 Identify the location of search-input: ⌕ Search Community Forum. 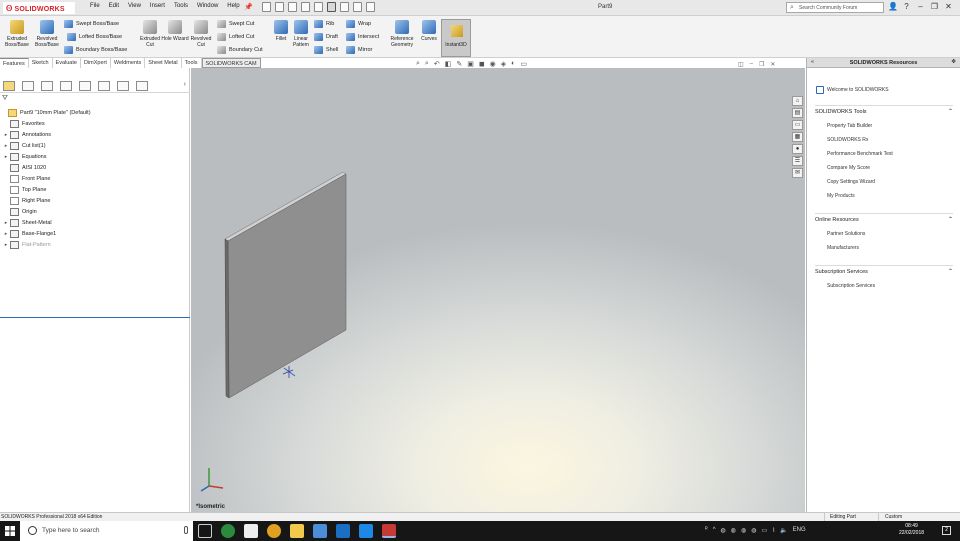
(835, 7).